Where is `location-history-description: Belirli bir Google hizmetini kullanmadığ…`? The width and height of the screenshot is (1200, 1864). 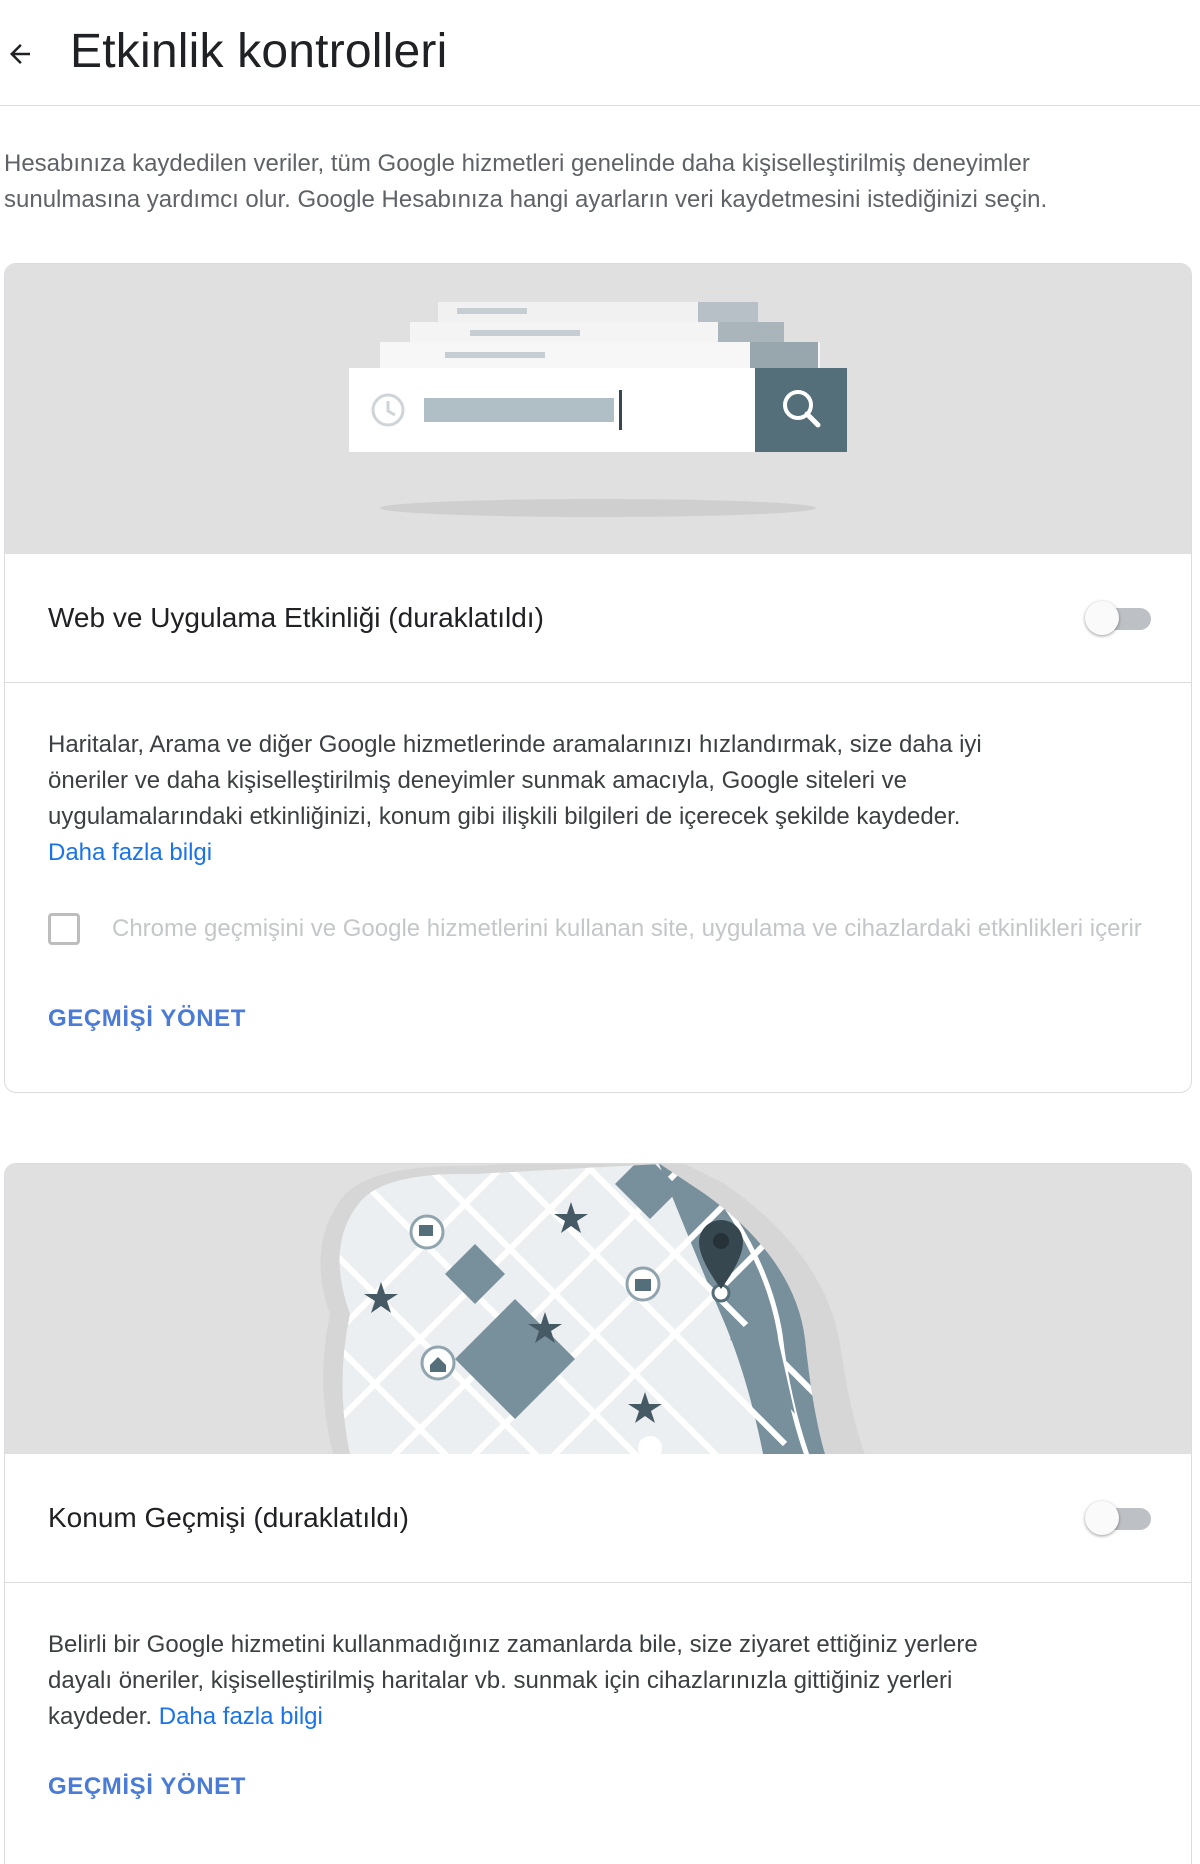
location-history-description: Belirli bir Google hizmetini kullanmadığ… is located at coordinates (548, 1681).